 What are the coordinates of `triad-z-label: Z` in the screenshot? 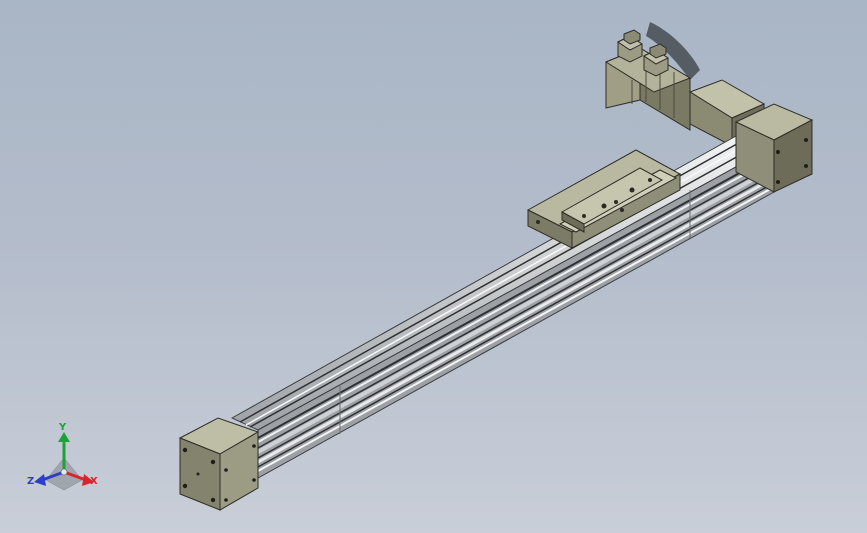 It's located at (31, 481).